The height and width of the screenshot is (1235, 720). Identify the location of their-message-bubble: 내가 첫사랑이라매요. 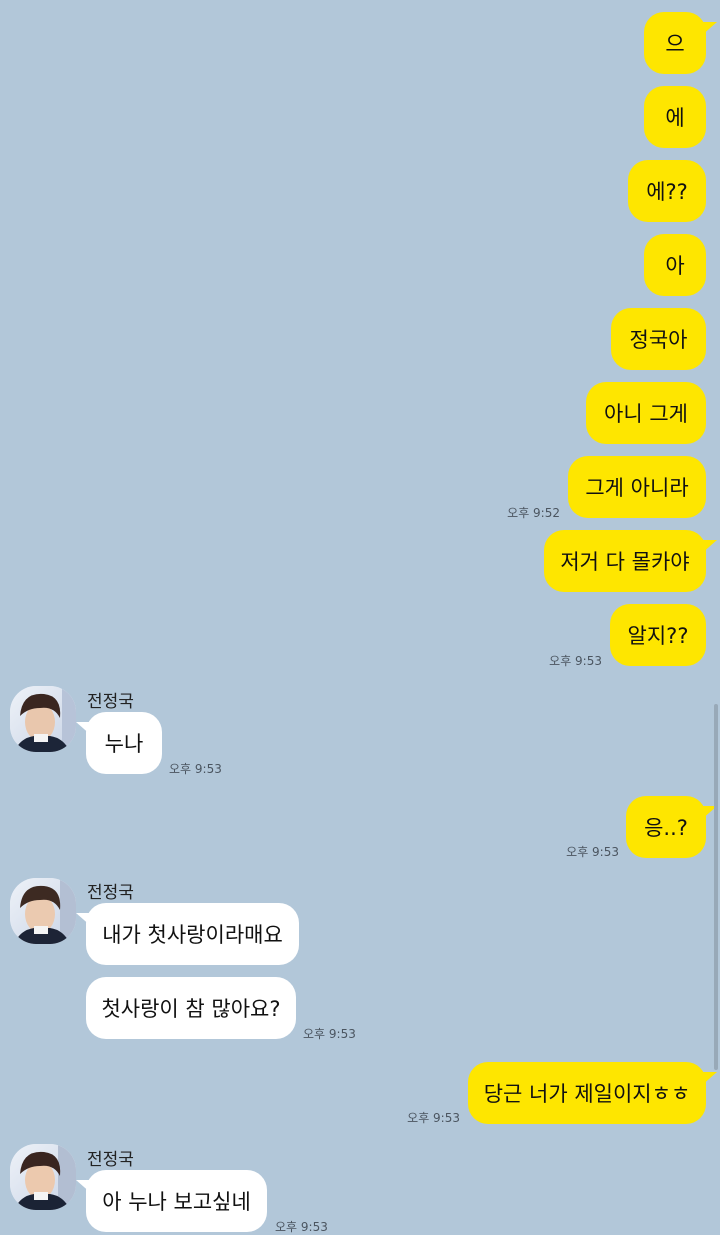
(192, 934).